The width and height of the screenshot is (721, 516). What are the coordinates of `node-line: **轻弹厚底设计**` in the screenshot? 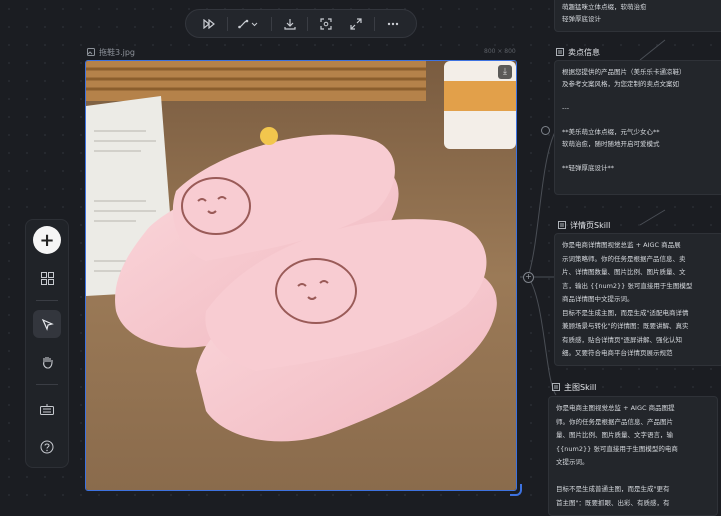 It's located at (588, 168).